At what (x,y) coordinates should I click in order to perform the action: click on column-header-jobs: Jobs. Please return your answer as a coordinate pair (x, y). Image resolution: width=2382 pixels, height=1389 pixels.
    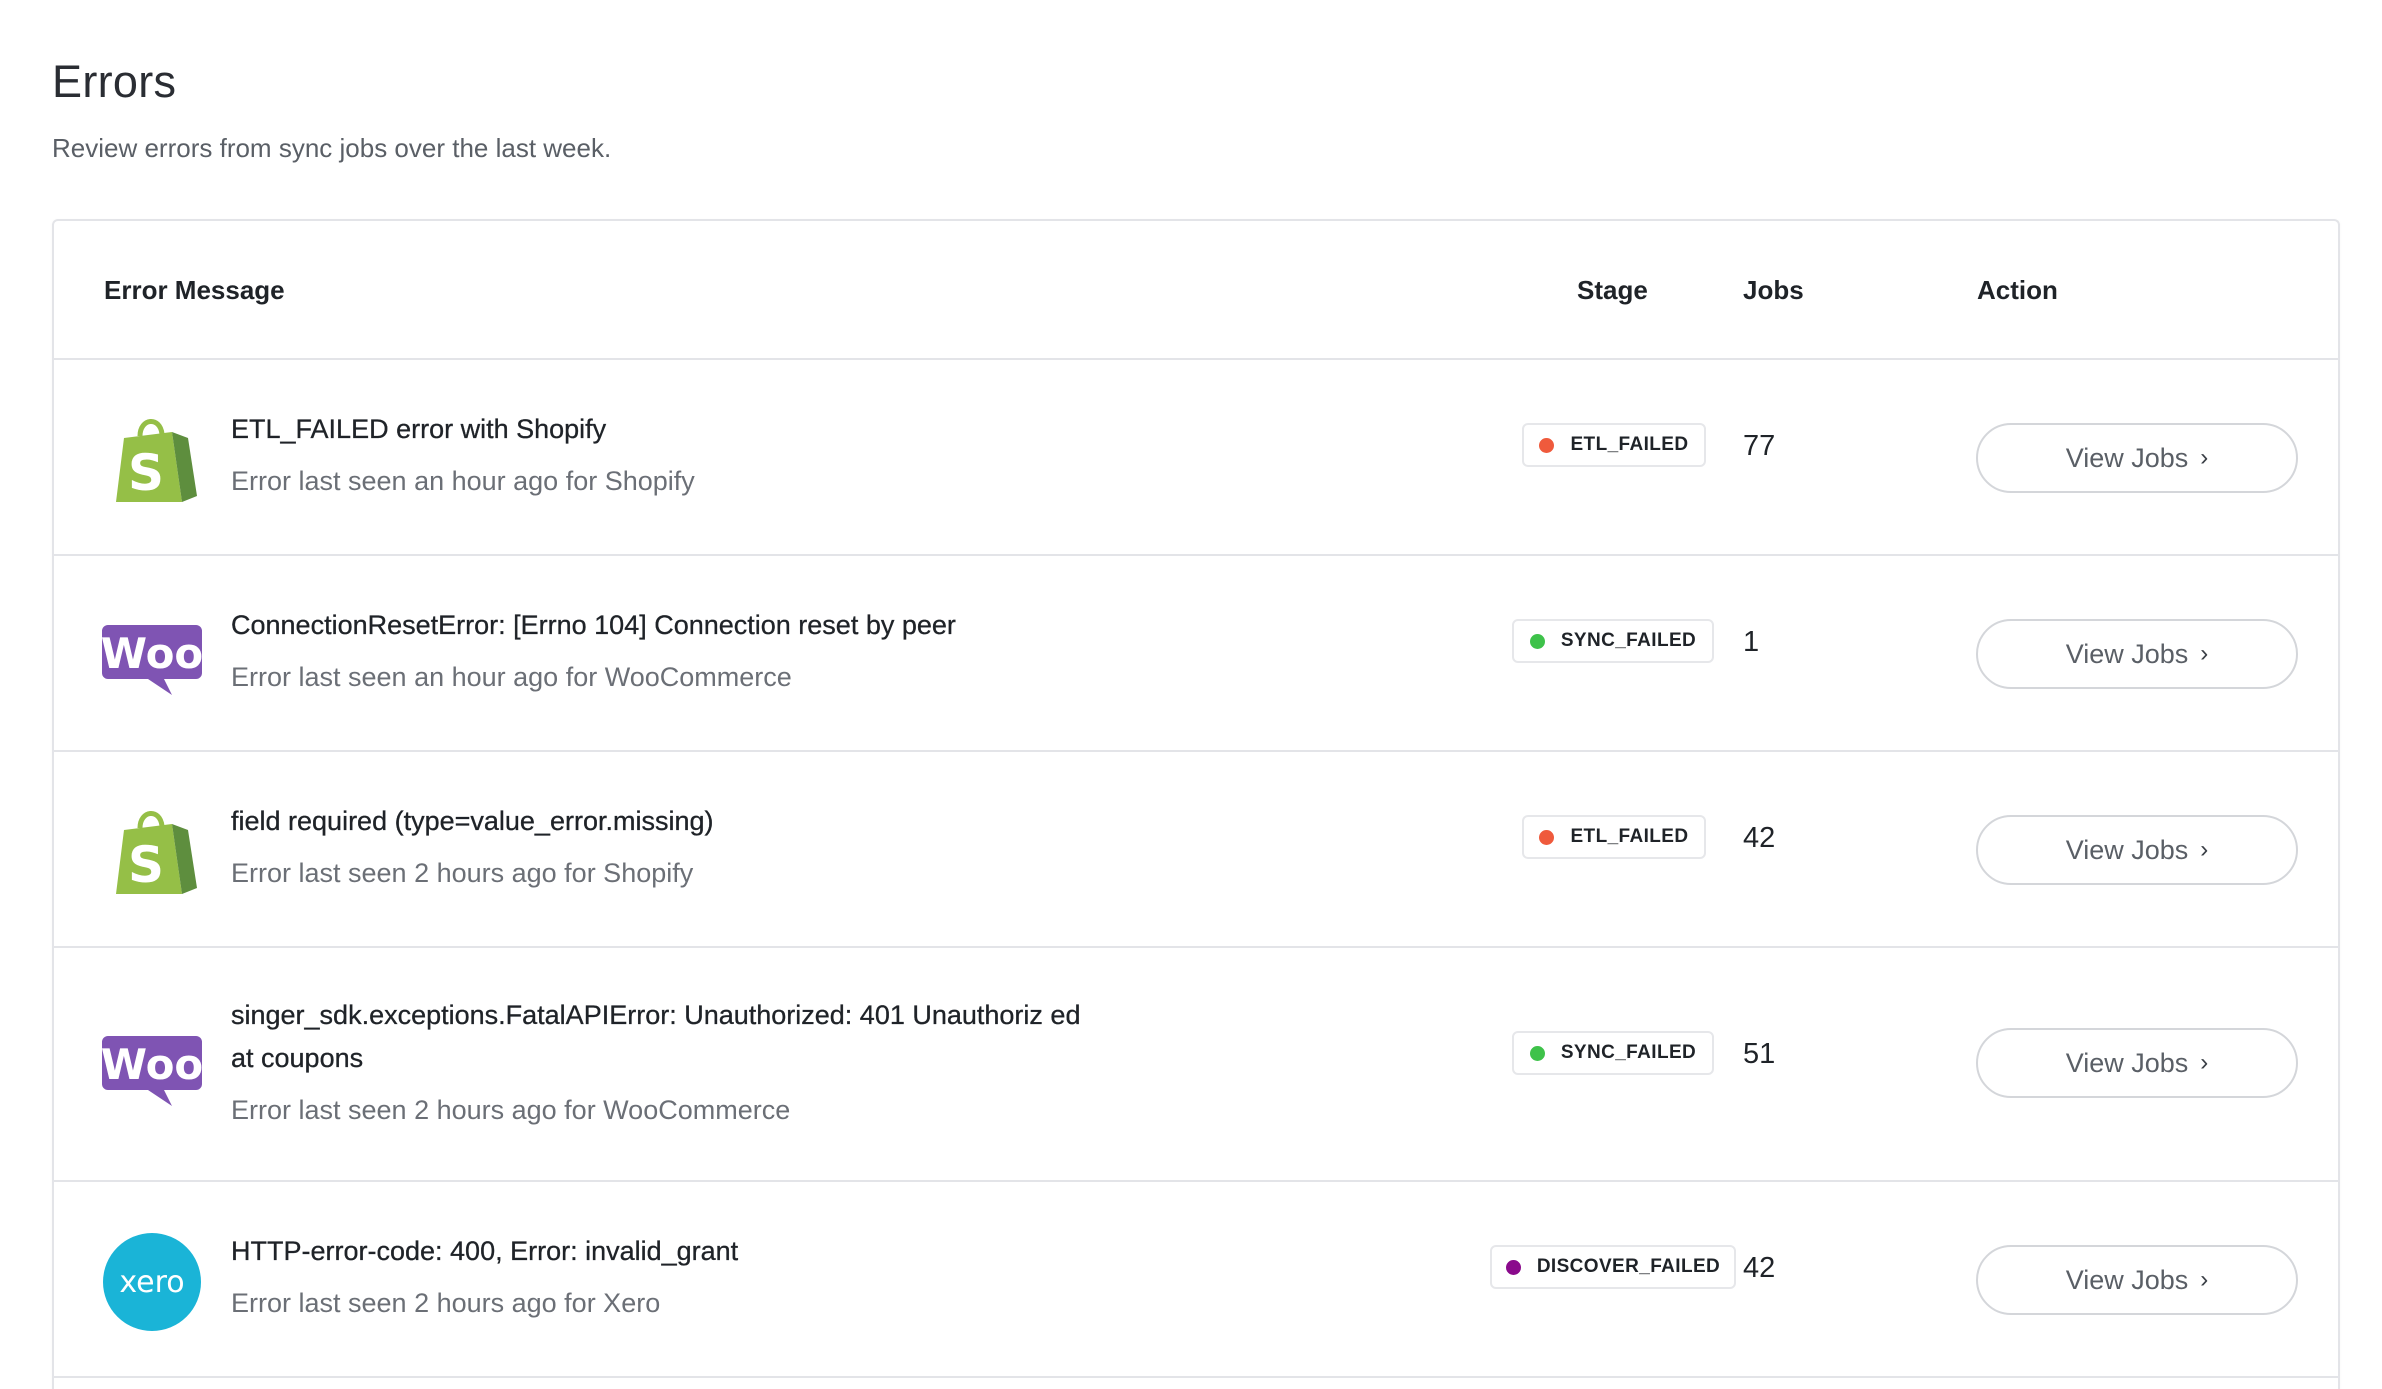
    Looking at the image, I should click on (1773, 290).